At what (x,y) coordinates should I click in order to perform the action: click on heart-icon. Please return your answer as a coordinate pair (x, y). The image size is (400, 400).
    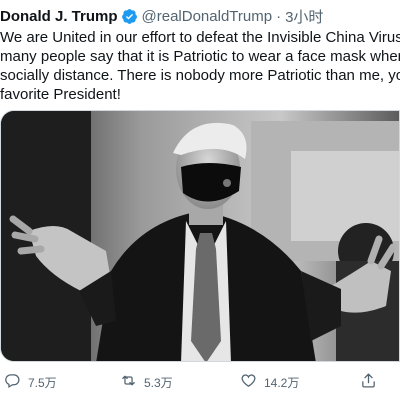
    Looking at the image, I should click on (248, 382).